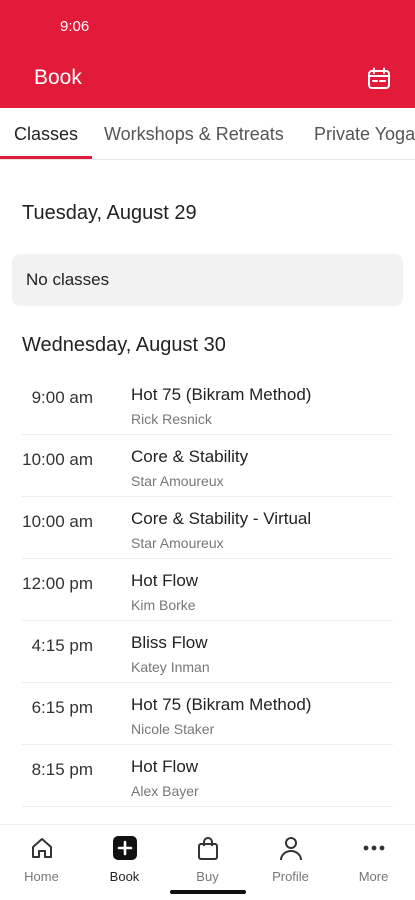 This screenshot has height=900, width=415. I want to click on app-bar: 9:06 Book, so click(207, 54).